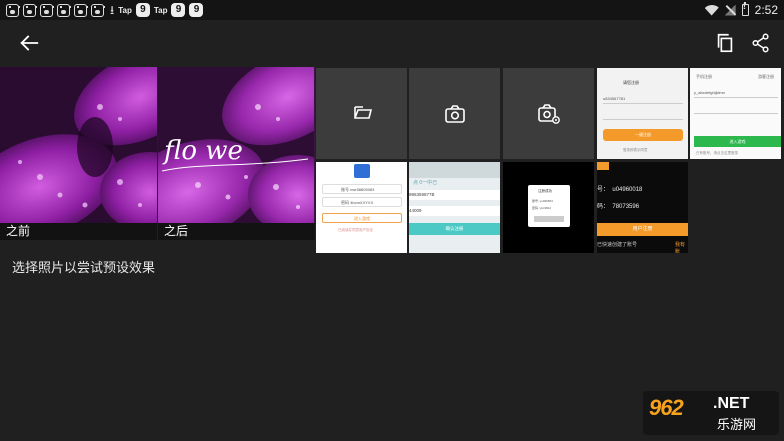  I want to click on watermark-site-name: 乐游网, so click(737, 425).